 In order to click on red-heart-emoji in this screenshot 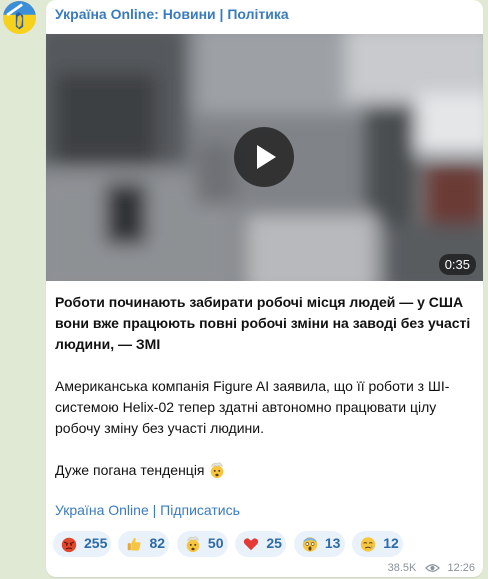, I will do `click(251, 544)`.